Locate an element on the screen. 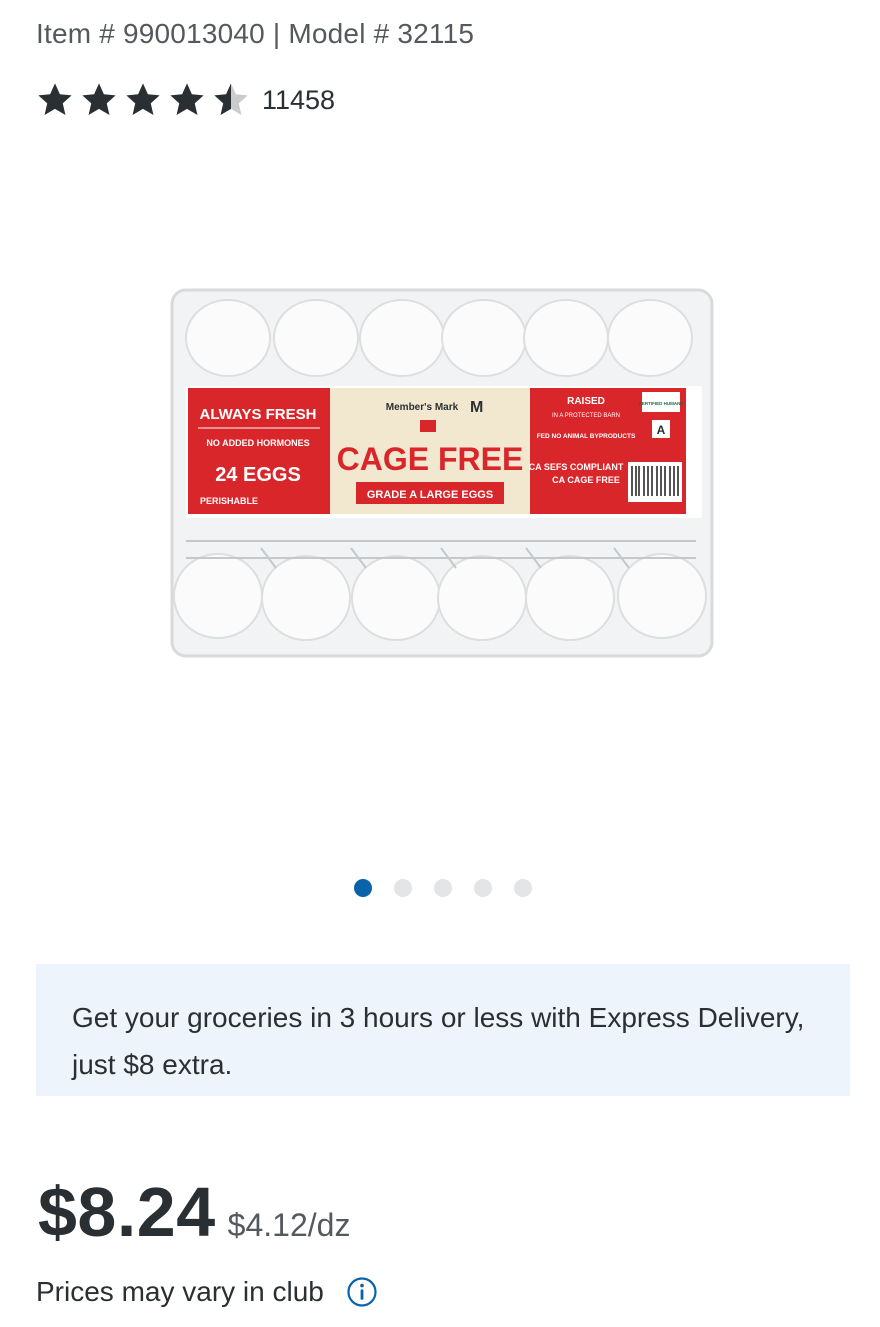 The image size is (880, 1327). unit-price: $4.12/dz is located at coordinates (289, 1225).